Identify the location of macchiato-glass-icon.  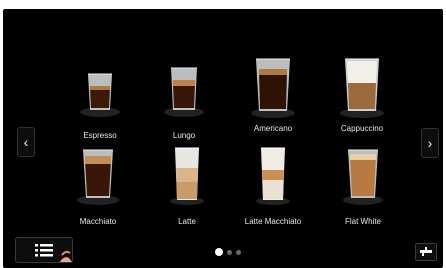
(98, 177).